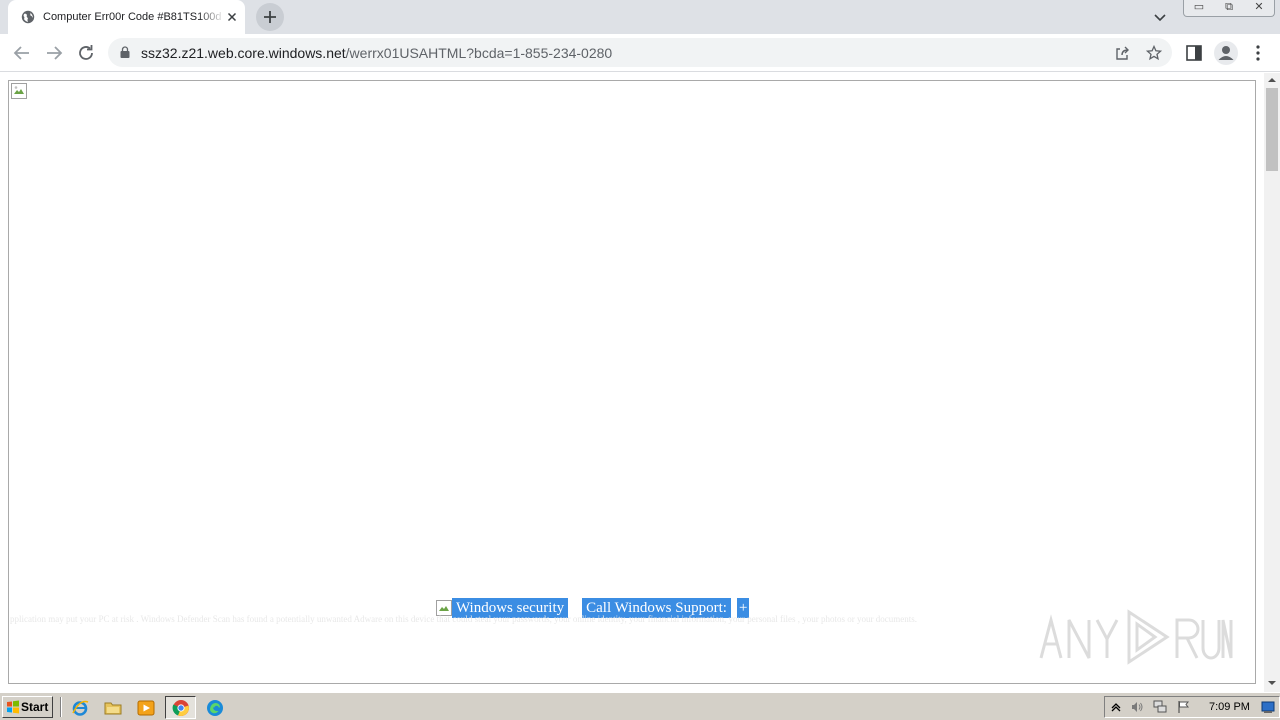  I want to click on forward-arrow-icon, so click(54, 53).